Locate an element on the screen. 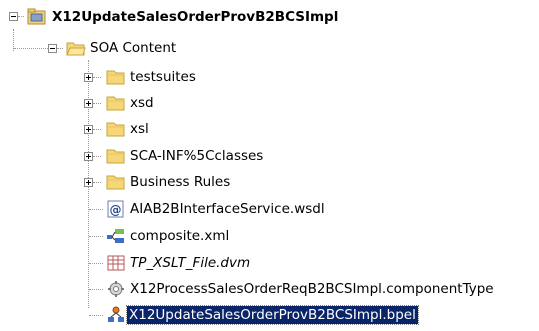 Image resolution: width=539 pixels, height=331 pixels. tree-node-file: composite.xml is located at coordinates (269, 236).